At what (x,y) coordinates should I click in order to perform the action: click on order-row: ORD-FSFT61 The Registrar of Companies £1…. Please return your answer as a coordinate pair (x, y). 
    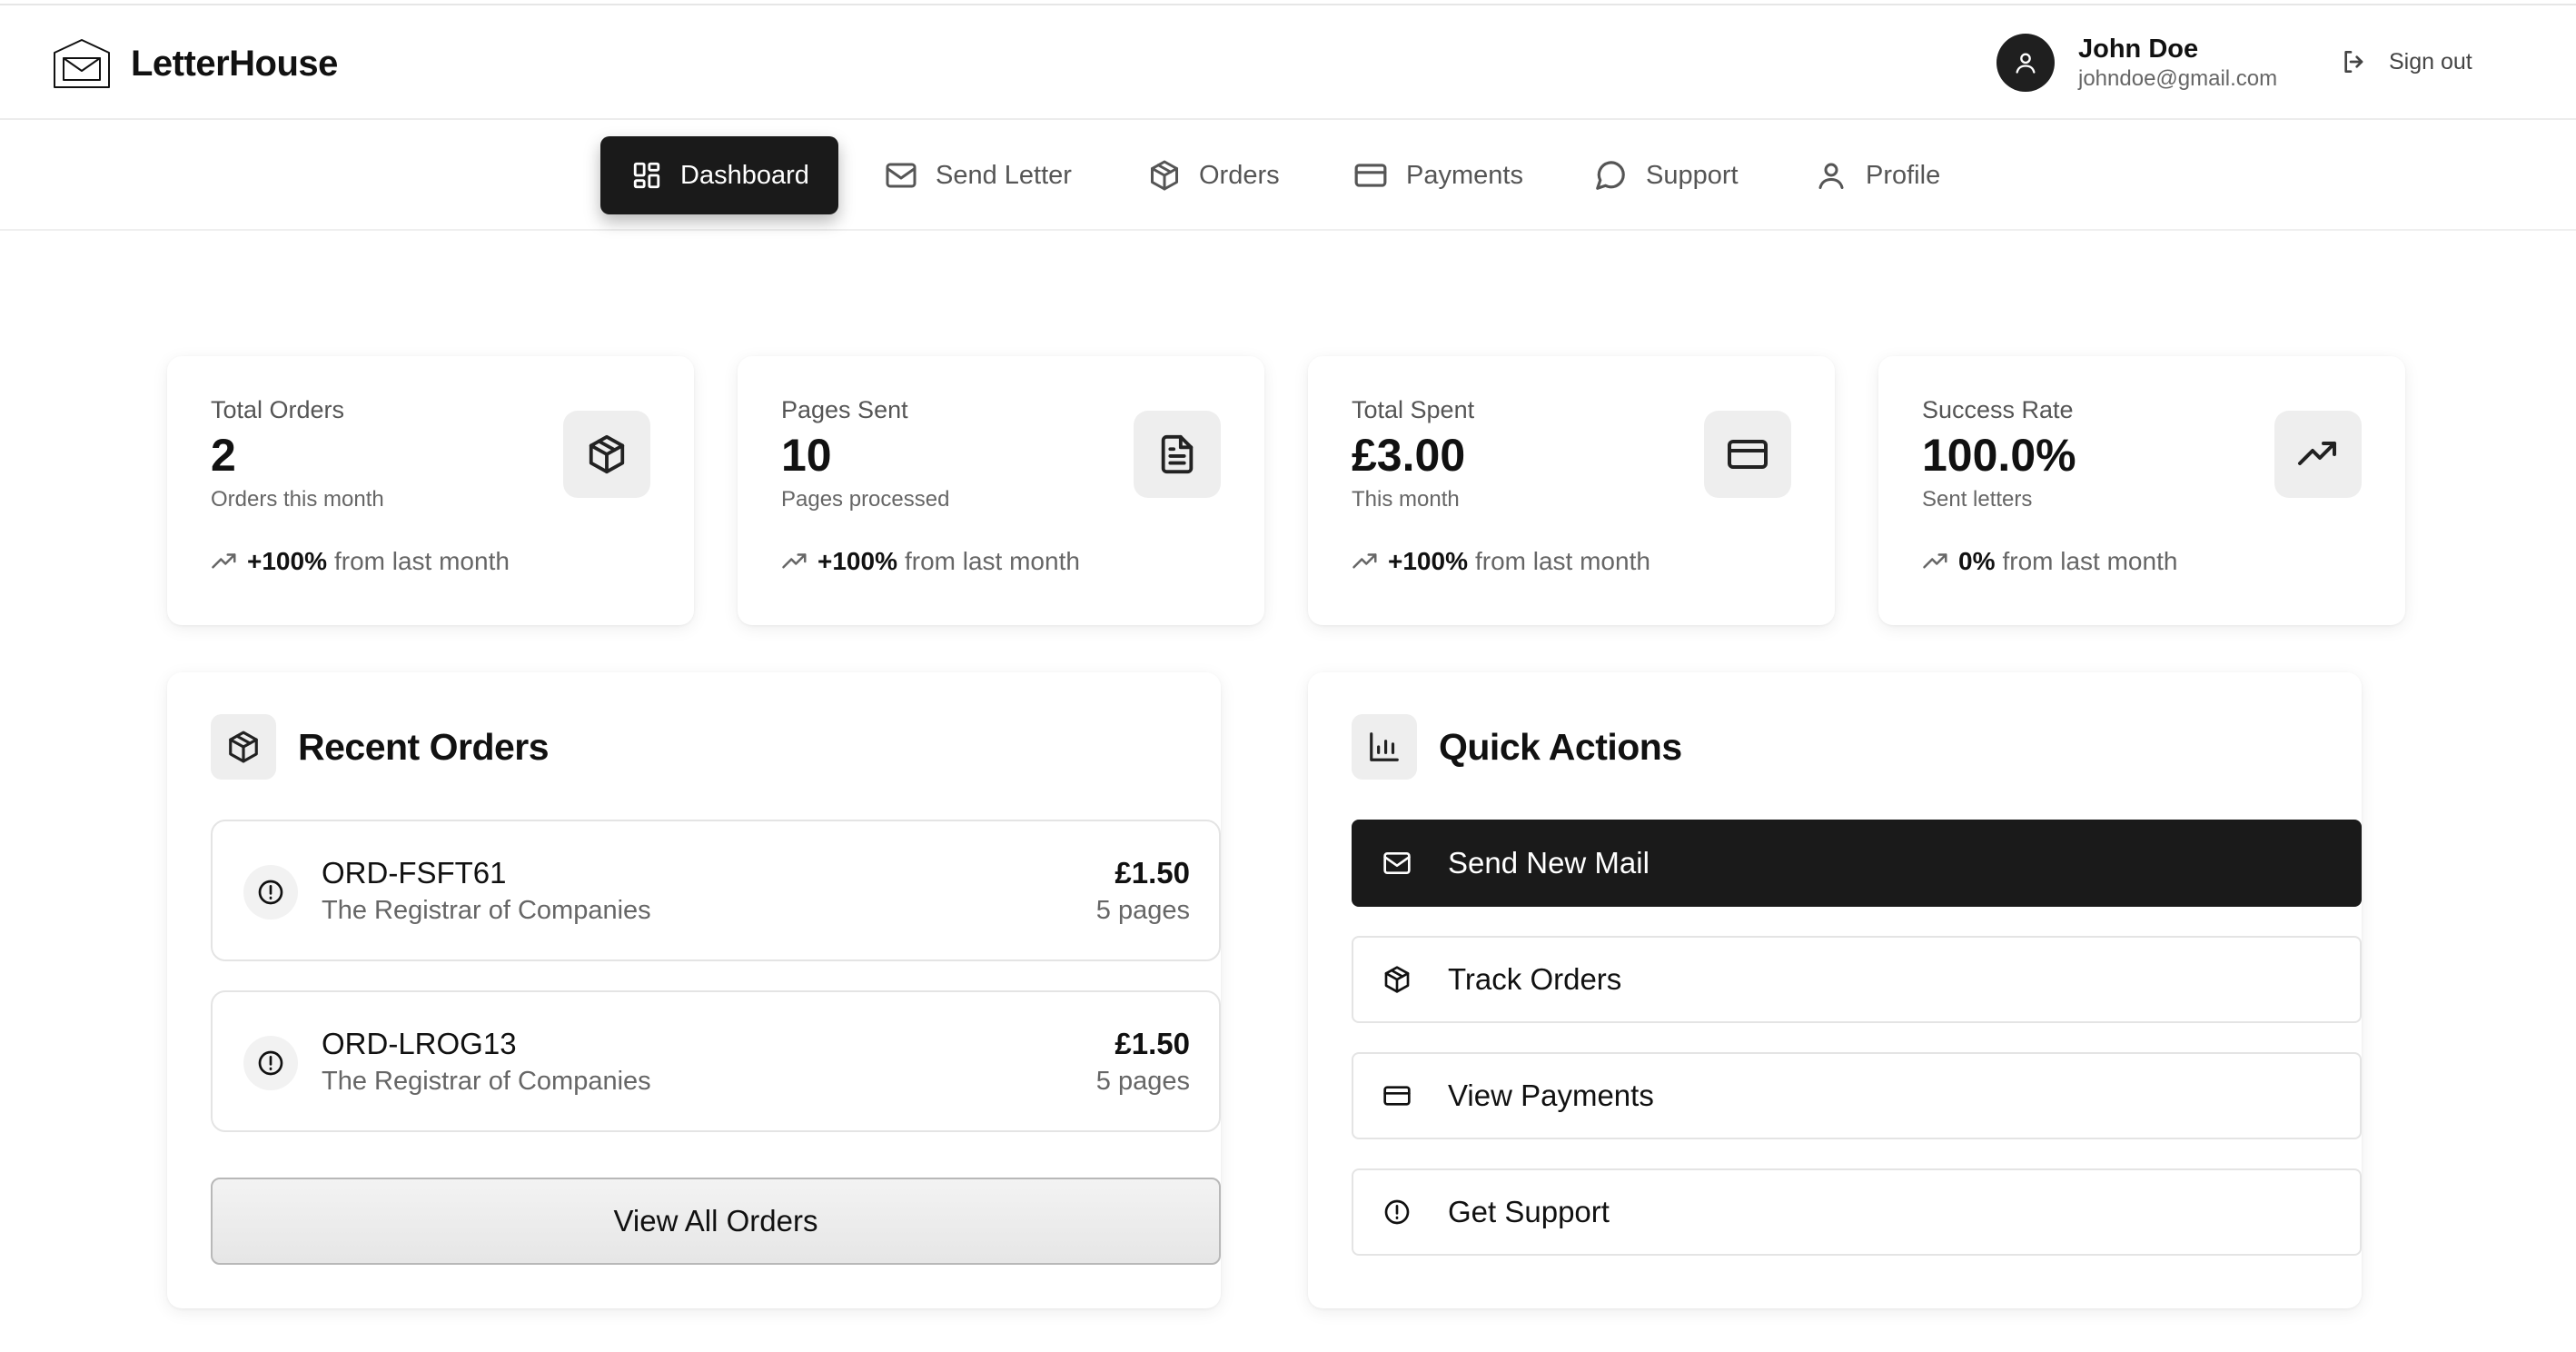
    Looking at the image, I should click on (716, 890).